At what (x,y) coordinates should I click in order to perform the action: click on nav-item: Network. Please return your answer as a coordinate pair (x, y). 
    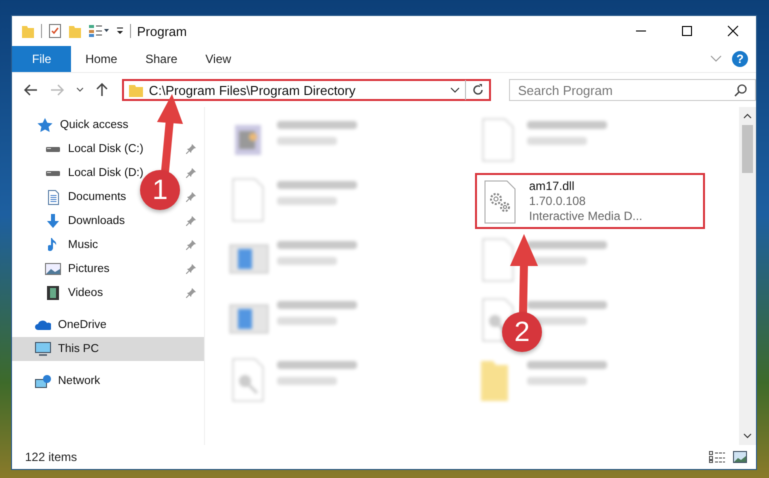
    Looking at the image, I should click on (79, 381).